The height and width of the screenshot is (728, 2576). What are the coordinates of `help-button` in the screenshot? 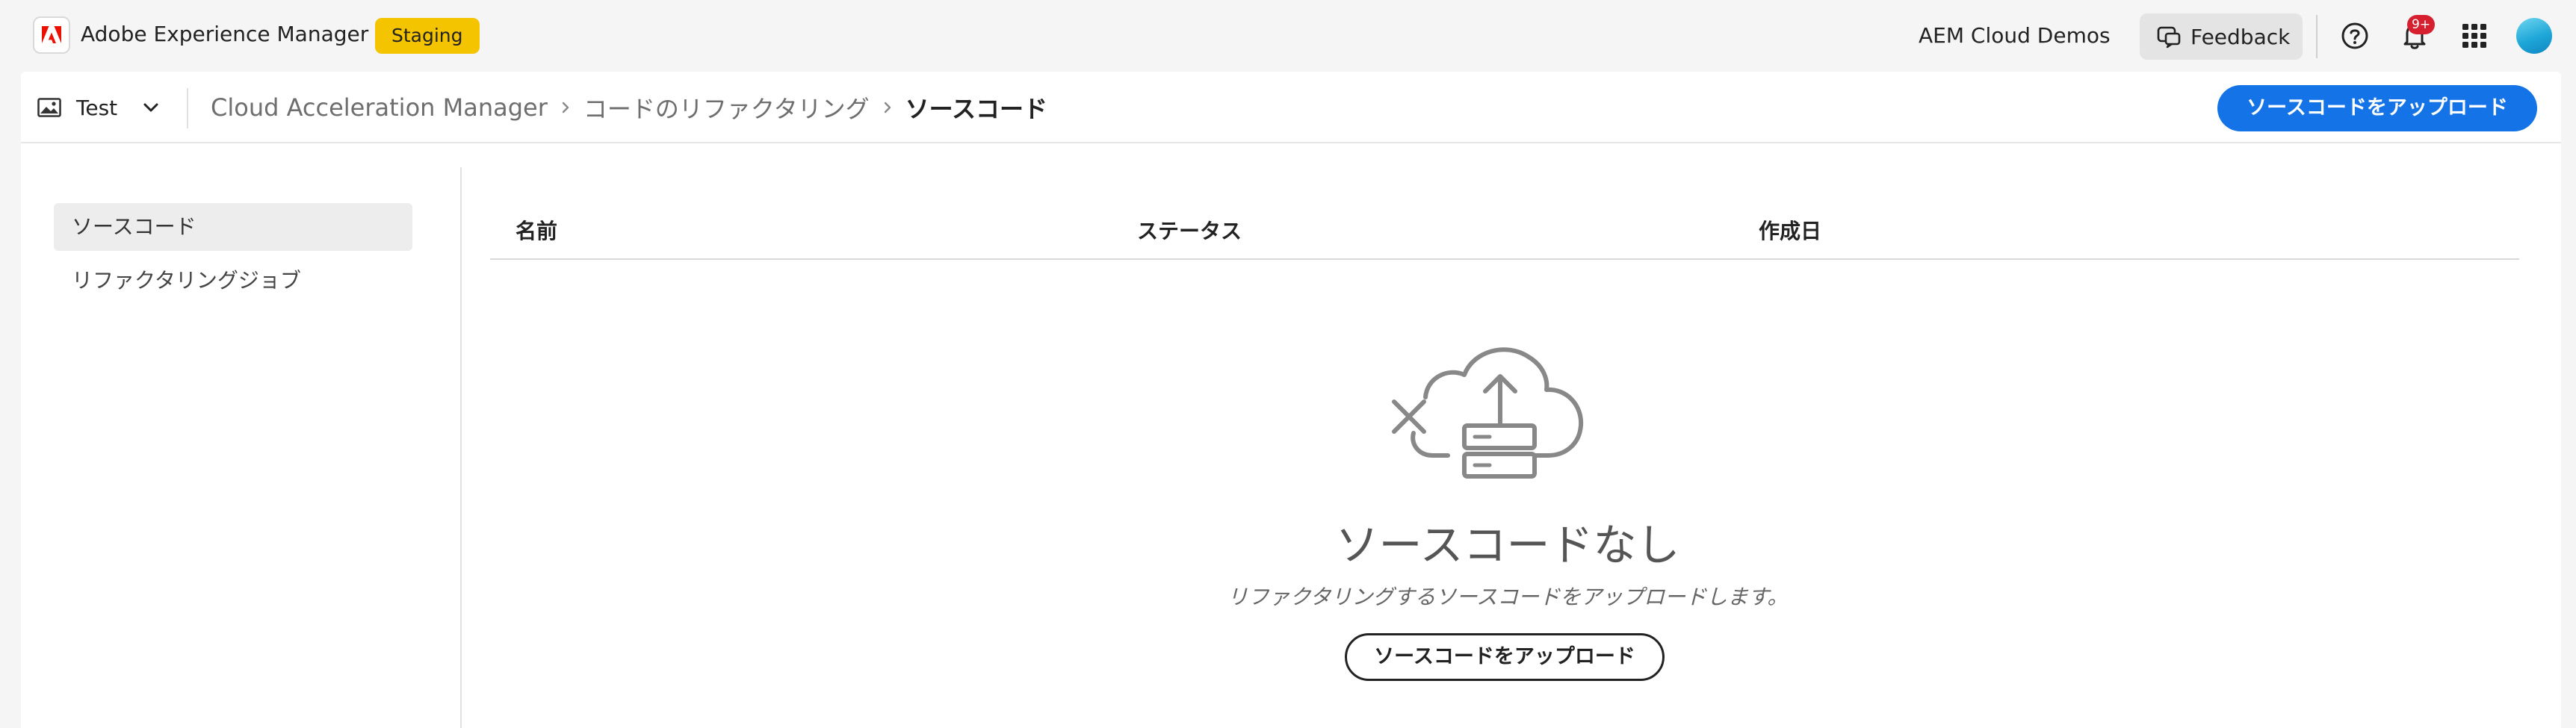 It's located at (2354, 35).